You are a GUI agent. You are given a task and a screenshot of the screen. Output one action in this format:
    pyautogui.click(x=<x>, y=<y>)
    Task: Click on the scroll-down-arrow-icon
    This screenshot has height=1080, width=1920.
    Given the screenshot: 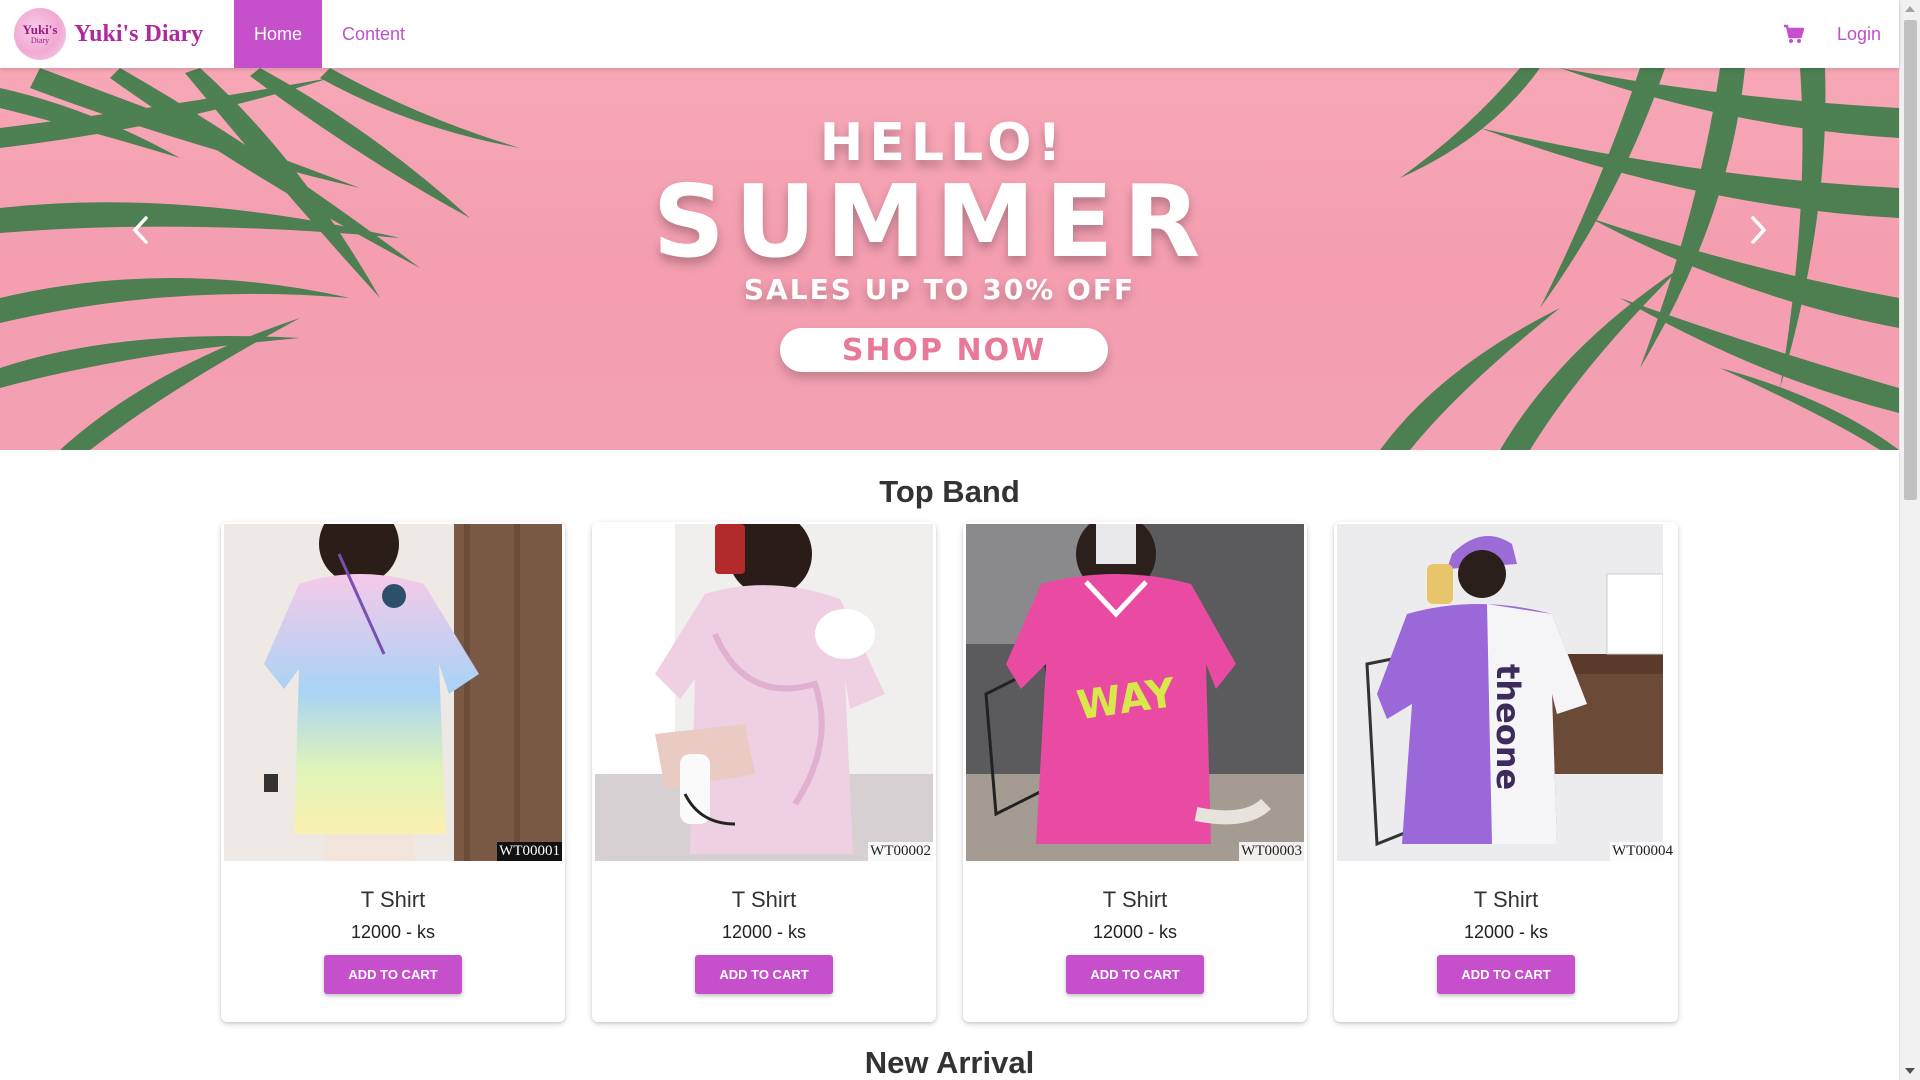 What is the action you would take?
    pyautogui.click(x=1910, y=1071)
    